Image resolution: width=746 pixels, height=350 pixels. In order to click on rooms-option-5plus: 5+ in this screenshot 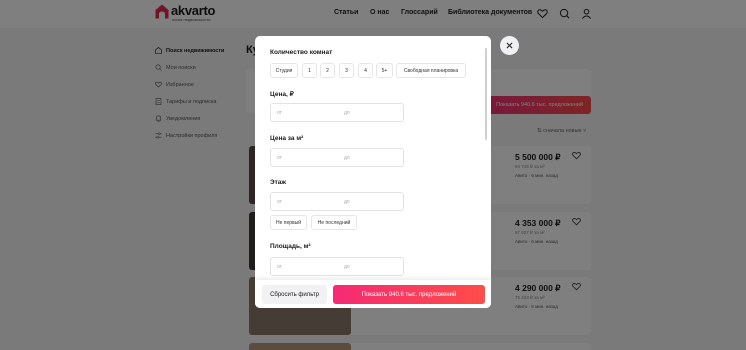, I will do `click(384, 70)`.